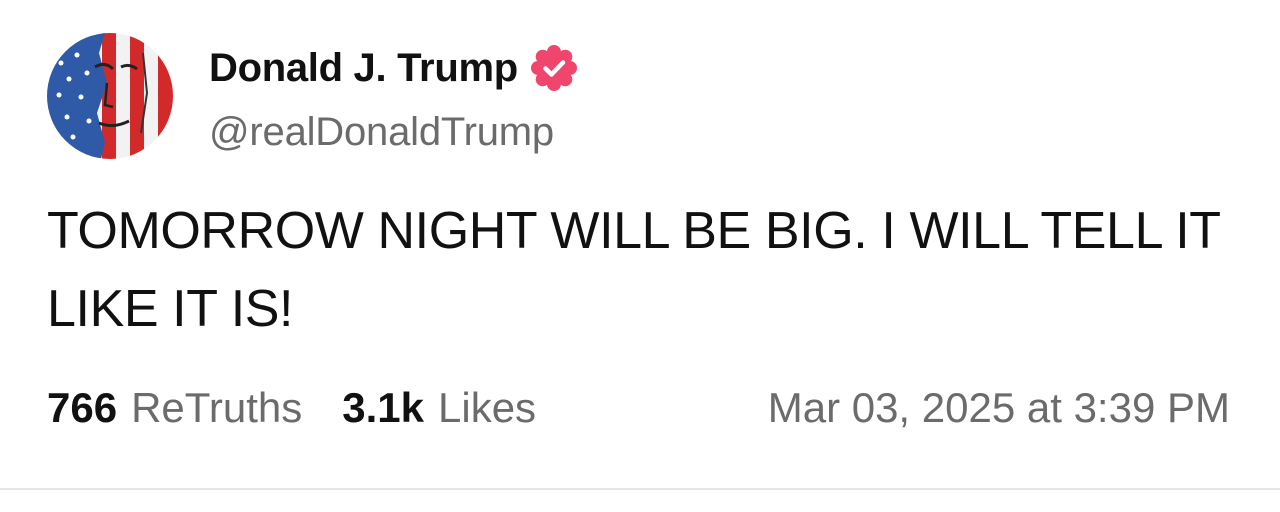 The height and width of the screenshot is (512, 1280). What do you see at coordinates (381, 132) in the screenshot?
I see `author-handle: @realDonaldTrump` at bounding box center [381, 132].